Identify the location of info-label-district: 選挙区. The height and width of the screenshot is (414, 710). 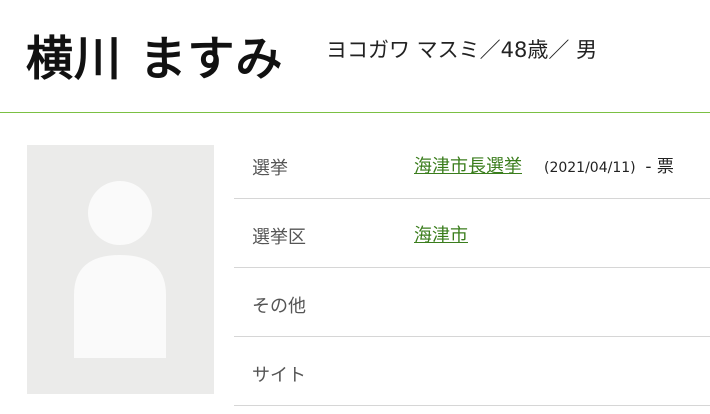
(279, 237).